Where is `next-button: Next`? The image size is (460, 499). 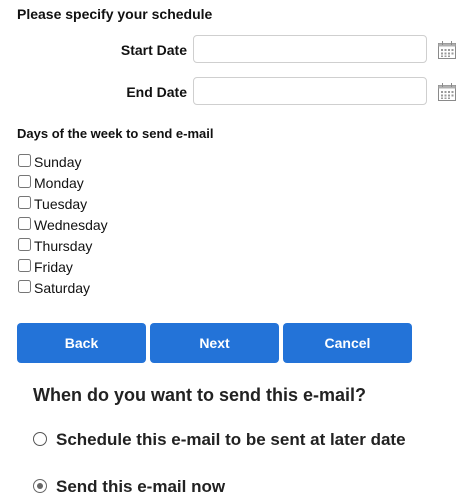
next-button: Next is located at coordinates (214, 343).